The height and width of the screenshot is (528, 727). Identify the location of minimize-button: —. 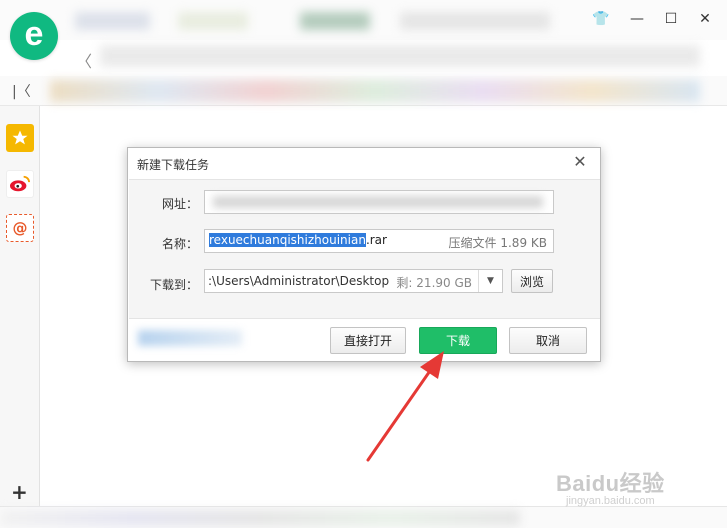
(637, 19).